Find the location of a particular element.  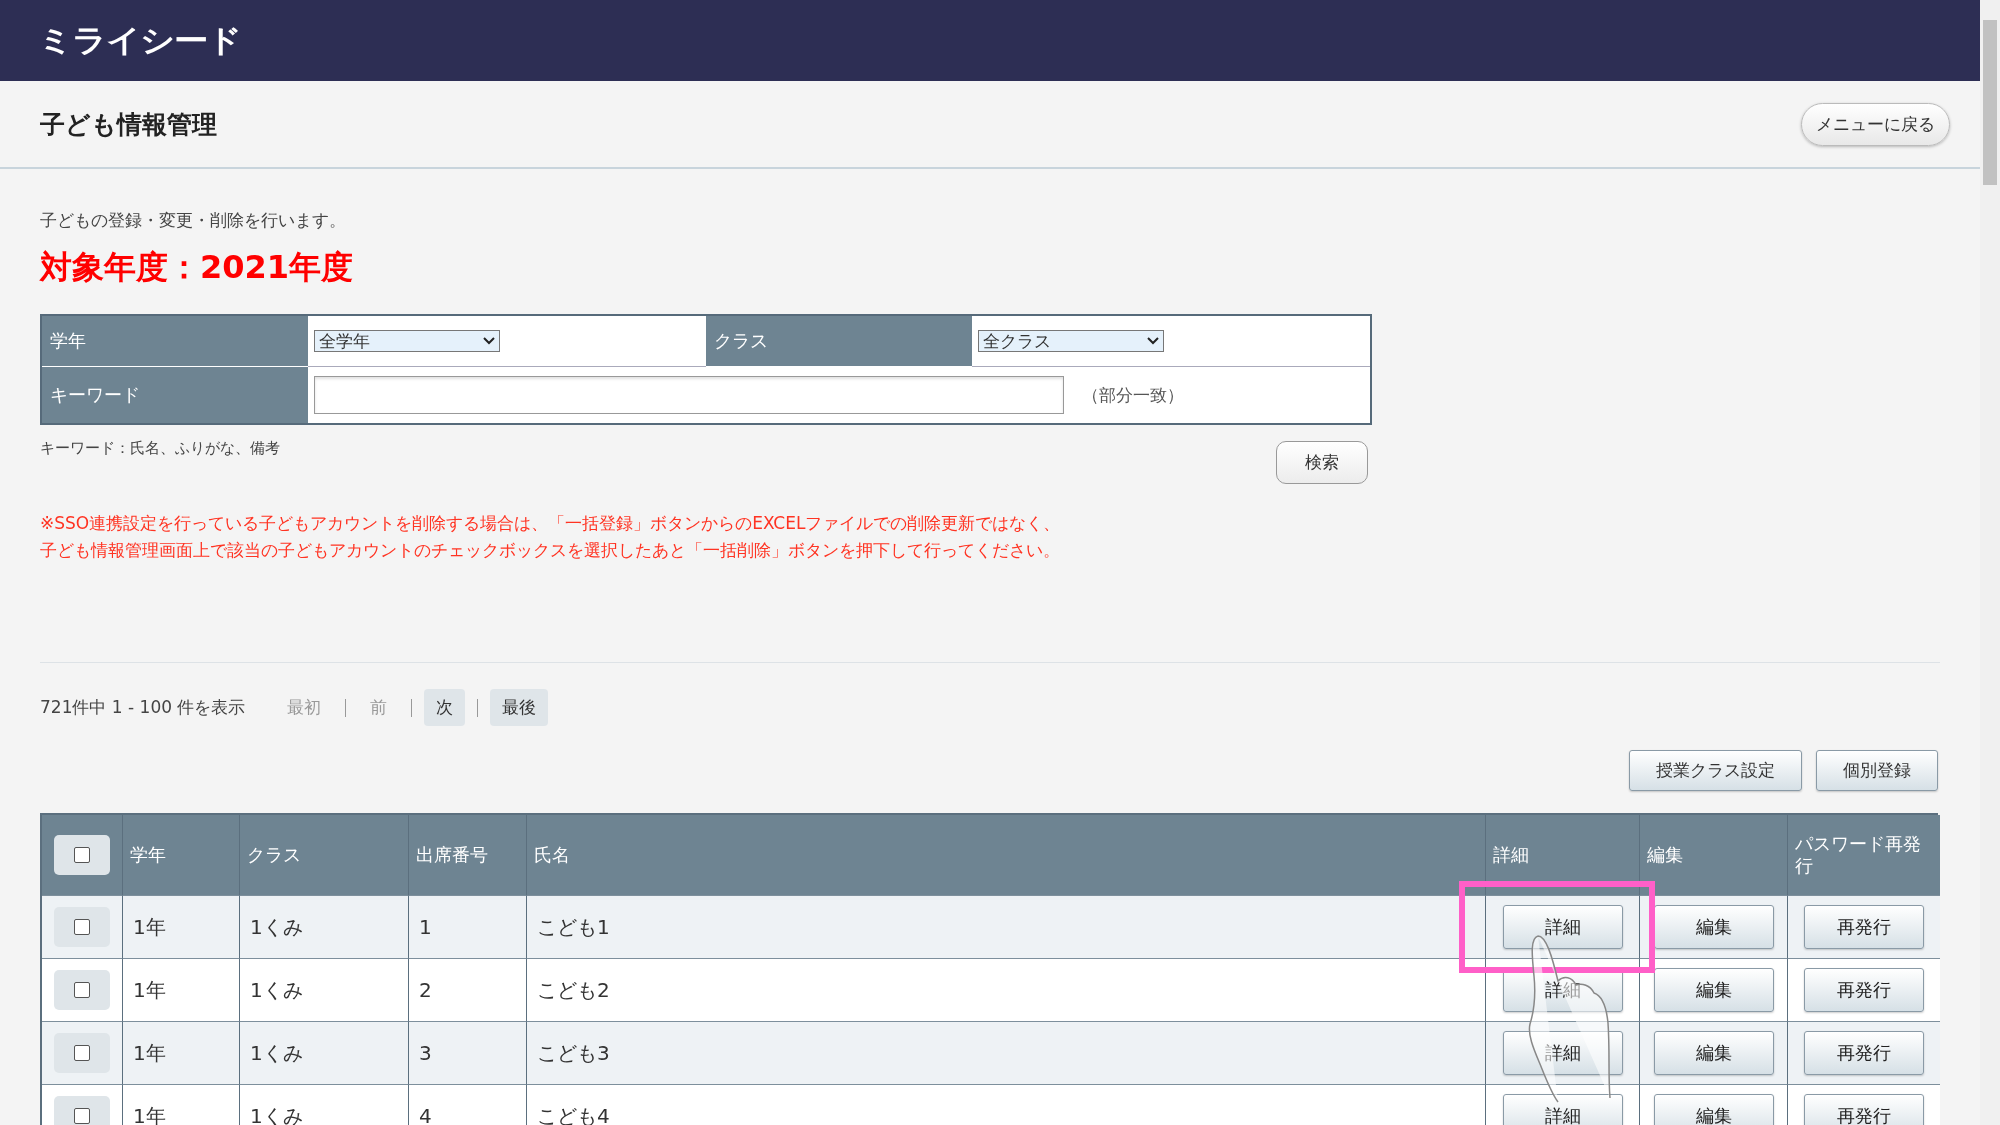

table-cell: こども4 is located at coordinates (1005, 1104).